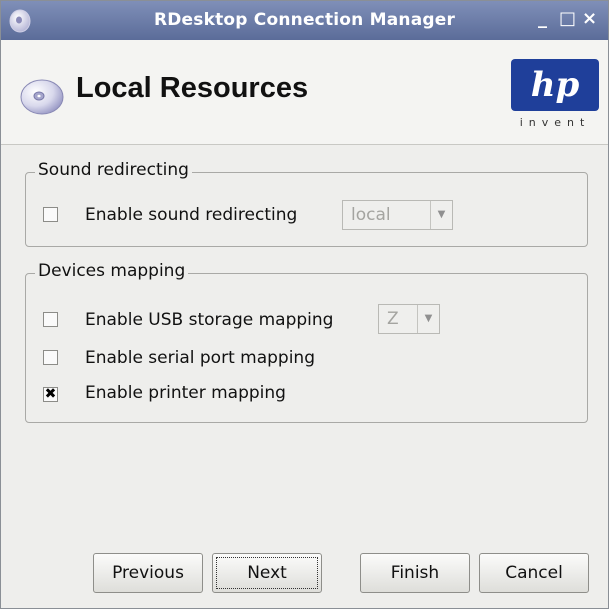 The height and width of the screenshot is (609, 609). Describe the element at coordinates (409, 319) in the screenshot. I see `usb-drive-combo: Z ▼` at that location.